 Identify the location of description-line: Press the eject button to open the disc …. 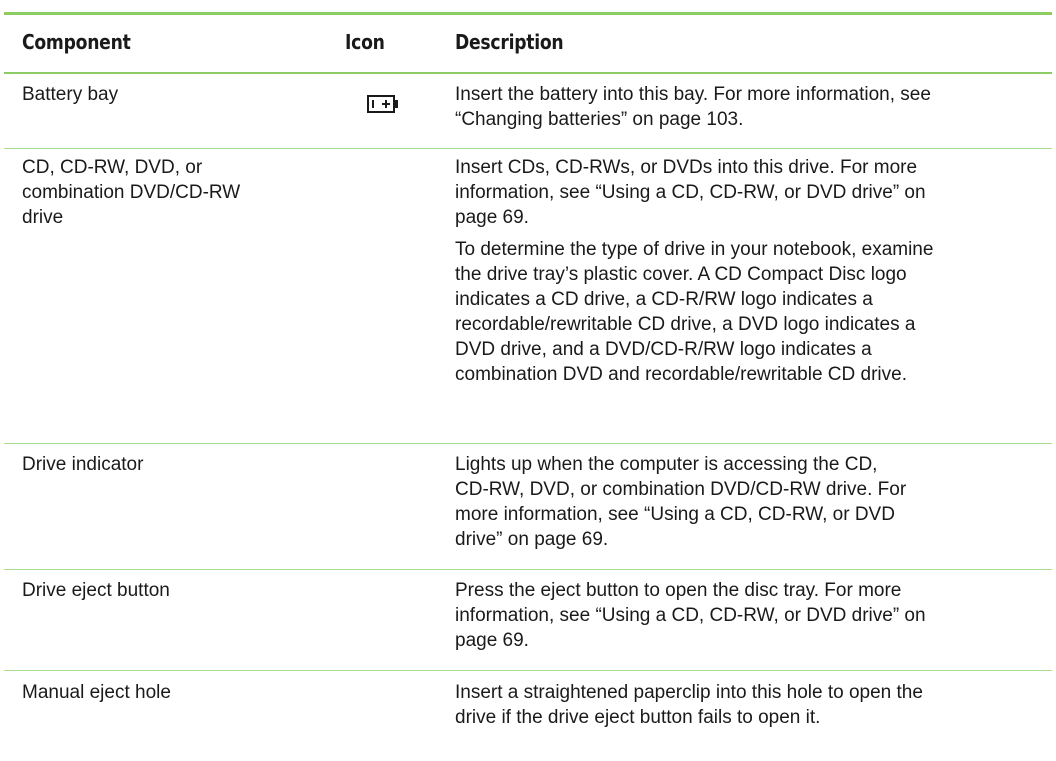
(678, 590).